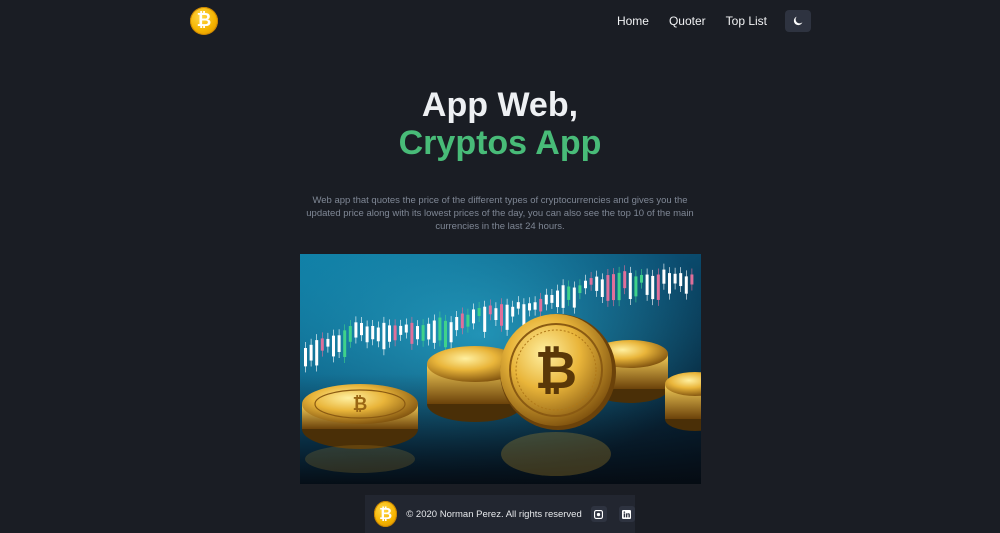 The width and height of the screenshot is (1000, 533). Describe the element at coordinates (500, 21) in the screenshot. I see `navbar: ₿ Home Quoter Top List` at that location.